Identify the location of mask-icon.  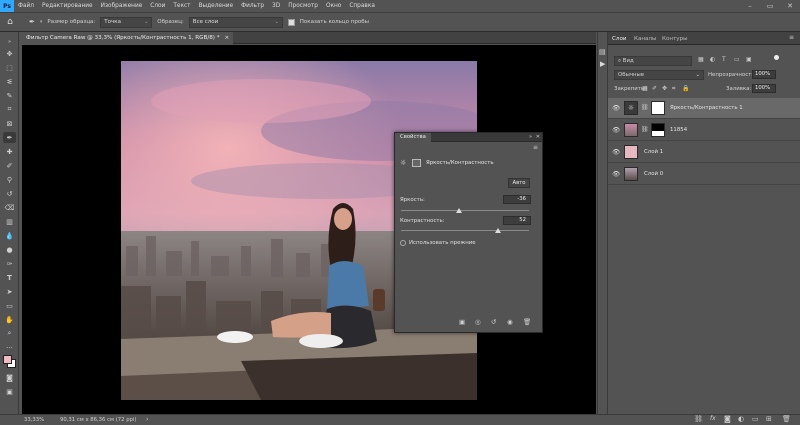
(416, 163).